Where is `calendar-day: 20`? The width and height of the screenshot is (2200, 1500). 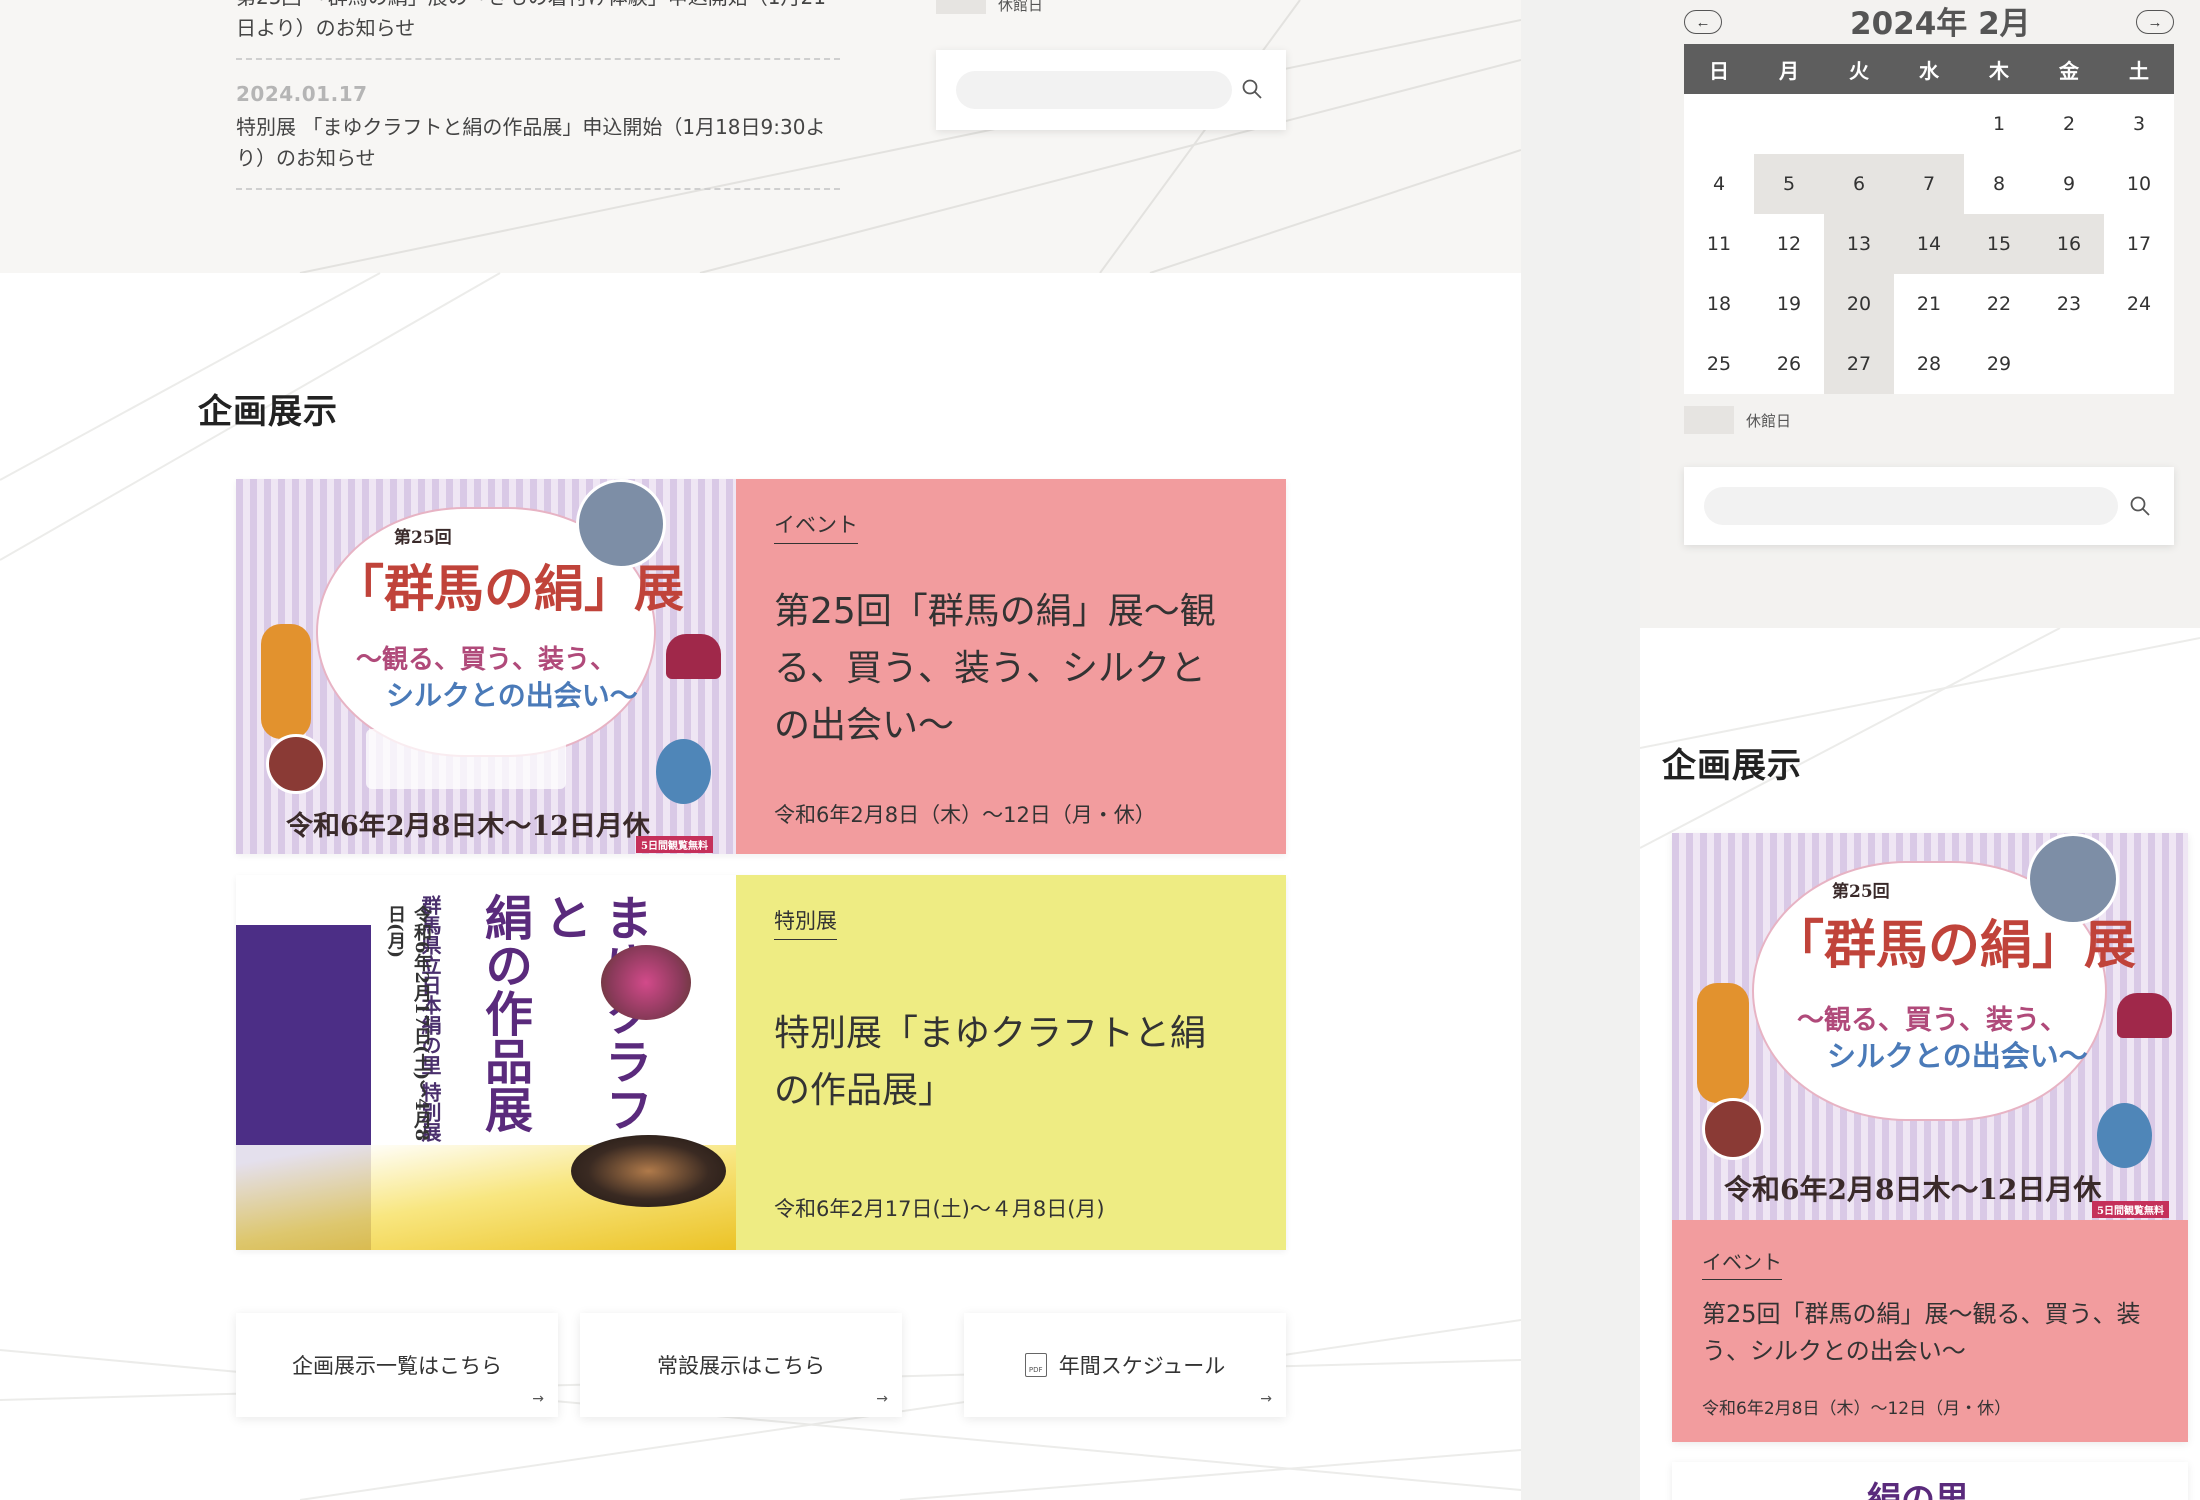
calendar-day: 20 is located at coordinates (1859, 304).